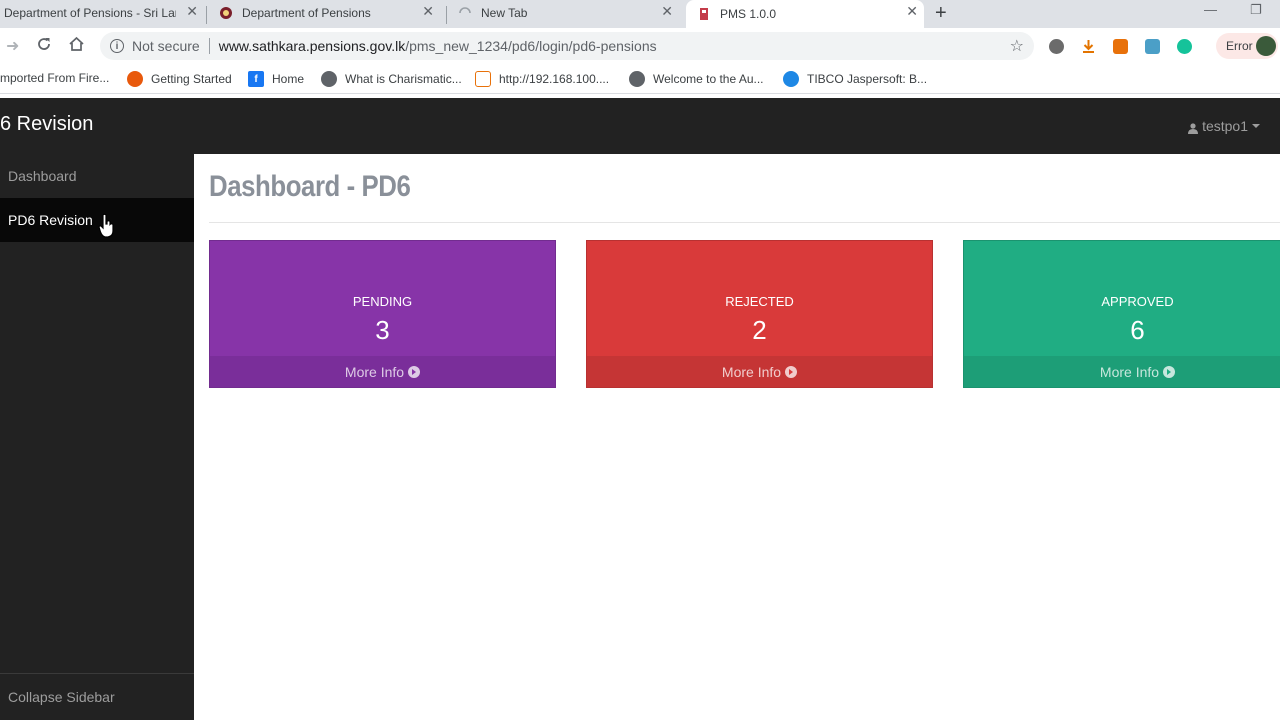  Describe the element at coordinates (1193, 127) in the screenshot. I see `user-icon` at that location.